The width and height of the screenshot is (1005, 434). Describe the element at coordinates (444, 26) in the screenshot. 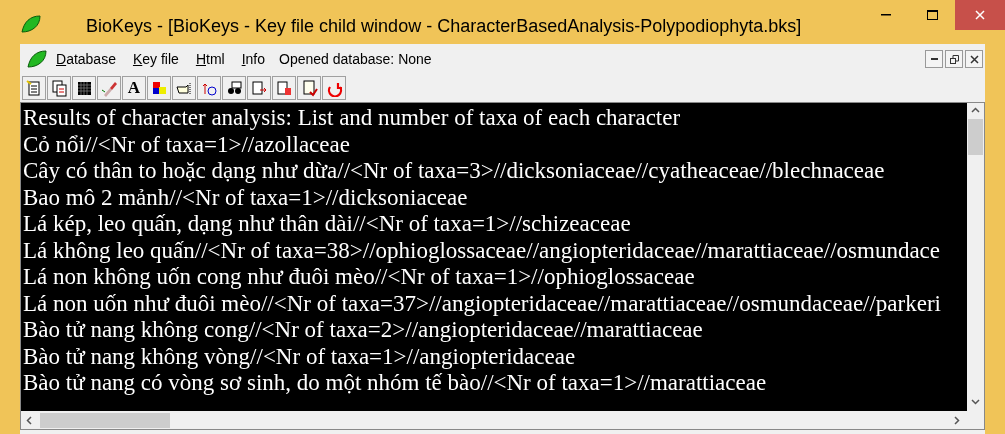

I see `window-title: BioKeys - [BioKeys - Key file child window - CharacterBasedAnalysis-Polypodiophyta.bks]` at that location.